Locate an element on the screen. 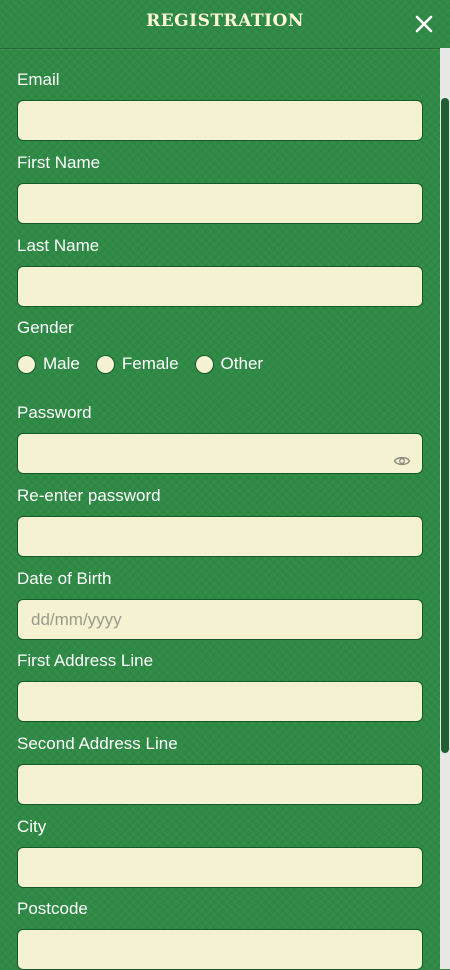 Image resolution: width=450 pixels, height=970 pixels. address1-input is located at coordinates (220, 702).